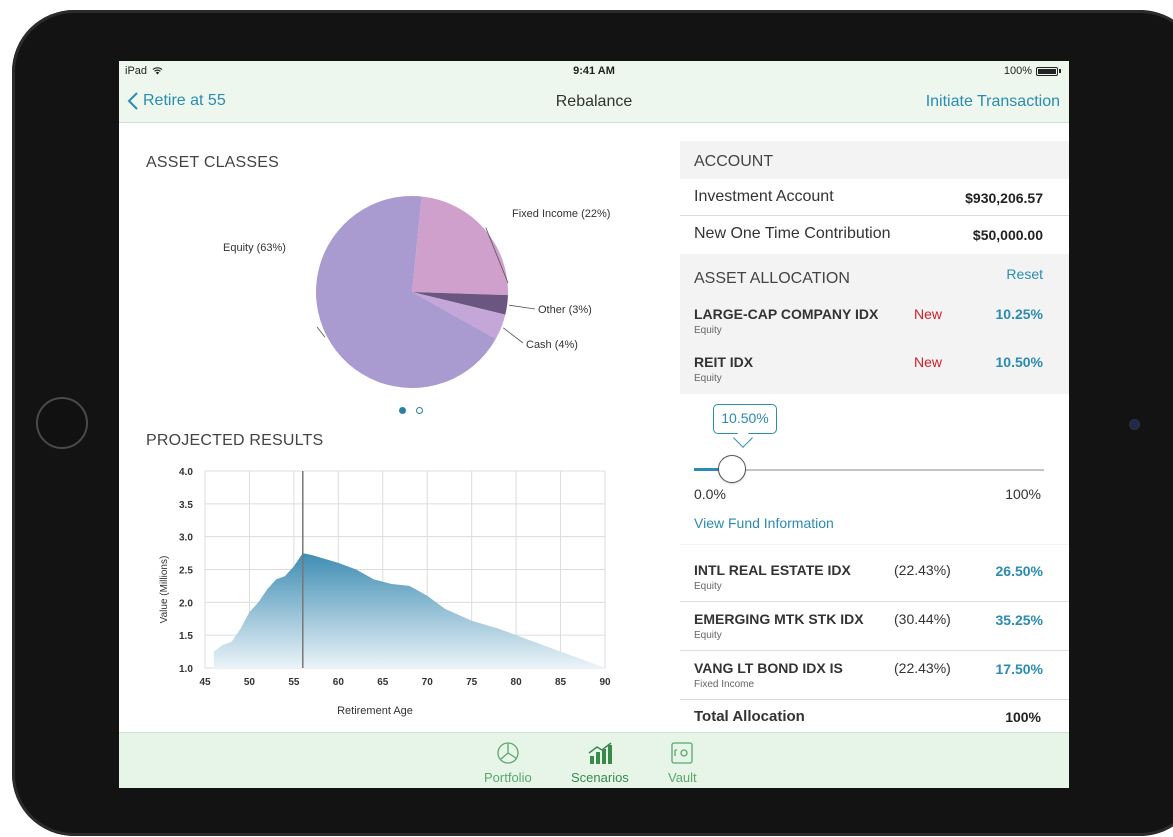  I want to click on page-indicator, so click(411, 410).